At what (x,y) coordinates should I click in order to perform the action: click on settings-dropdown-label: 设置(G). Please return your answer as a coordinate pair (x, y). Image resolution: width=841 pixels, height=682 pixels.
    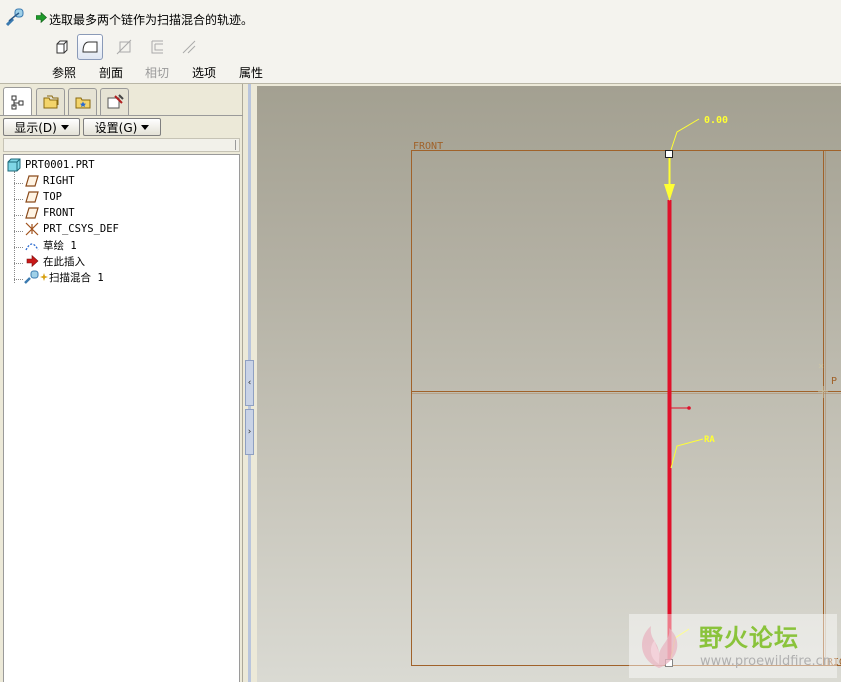
    Looking at the image, I should click on (116, 127).